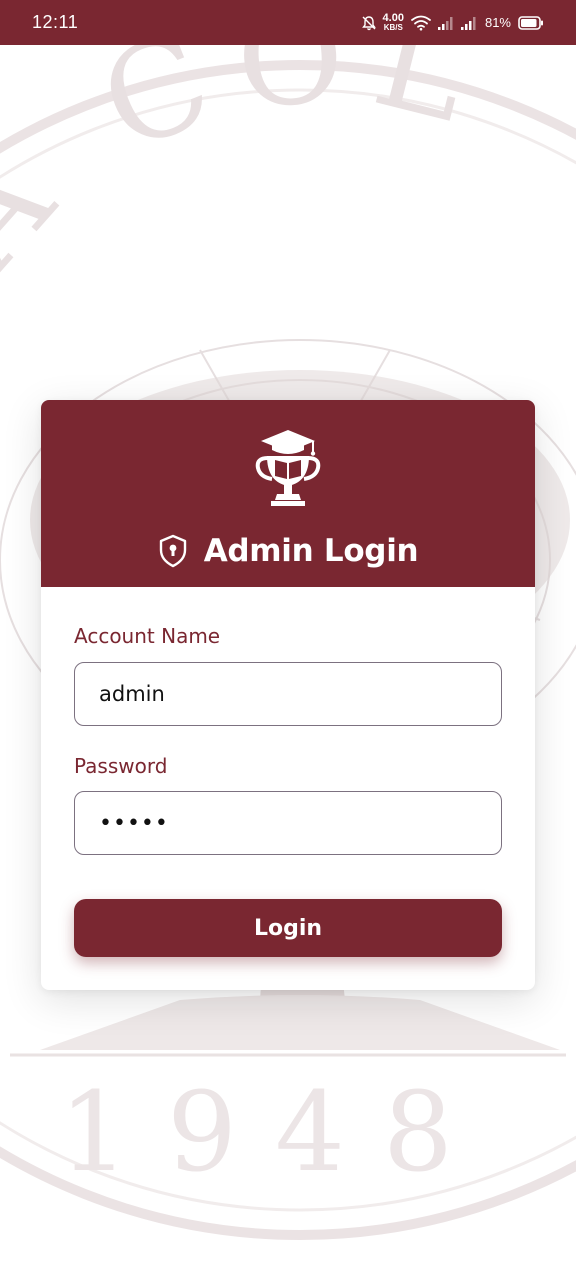  Describe the element at coordinates (368, 22) in the screenshot. I see `mute-bell-icon` at that location.